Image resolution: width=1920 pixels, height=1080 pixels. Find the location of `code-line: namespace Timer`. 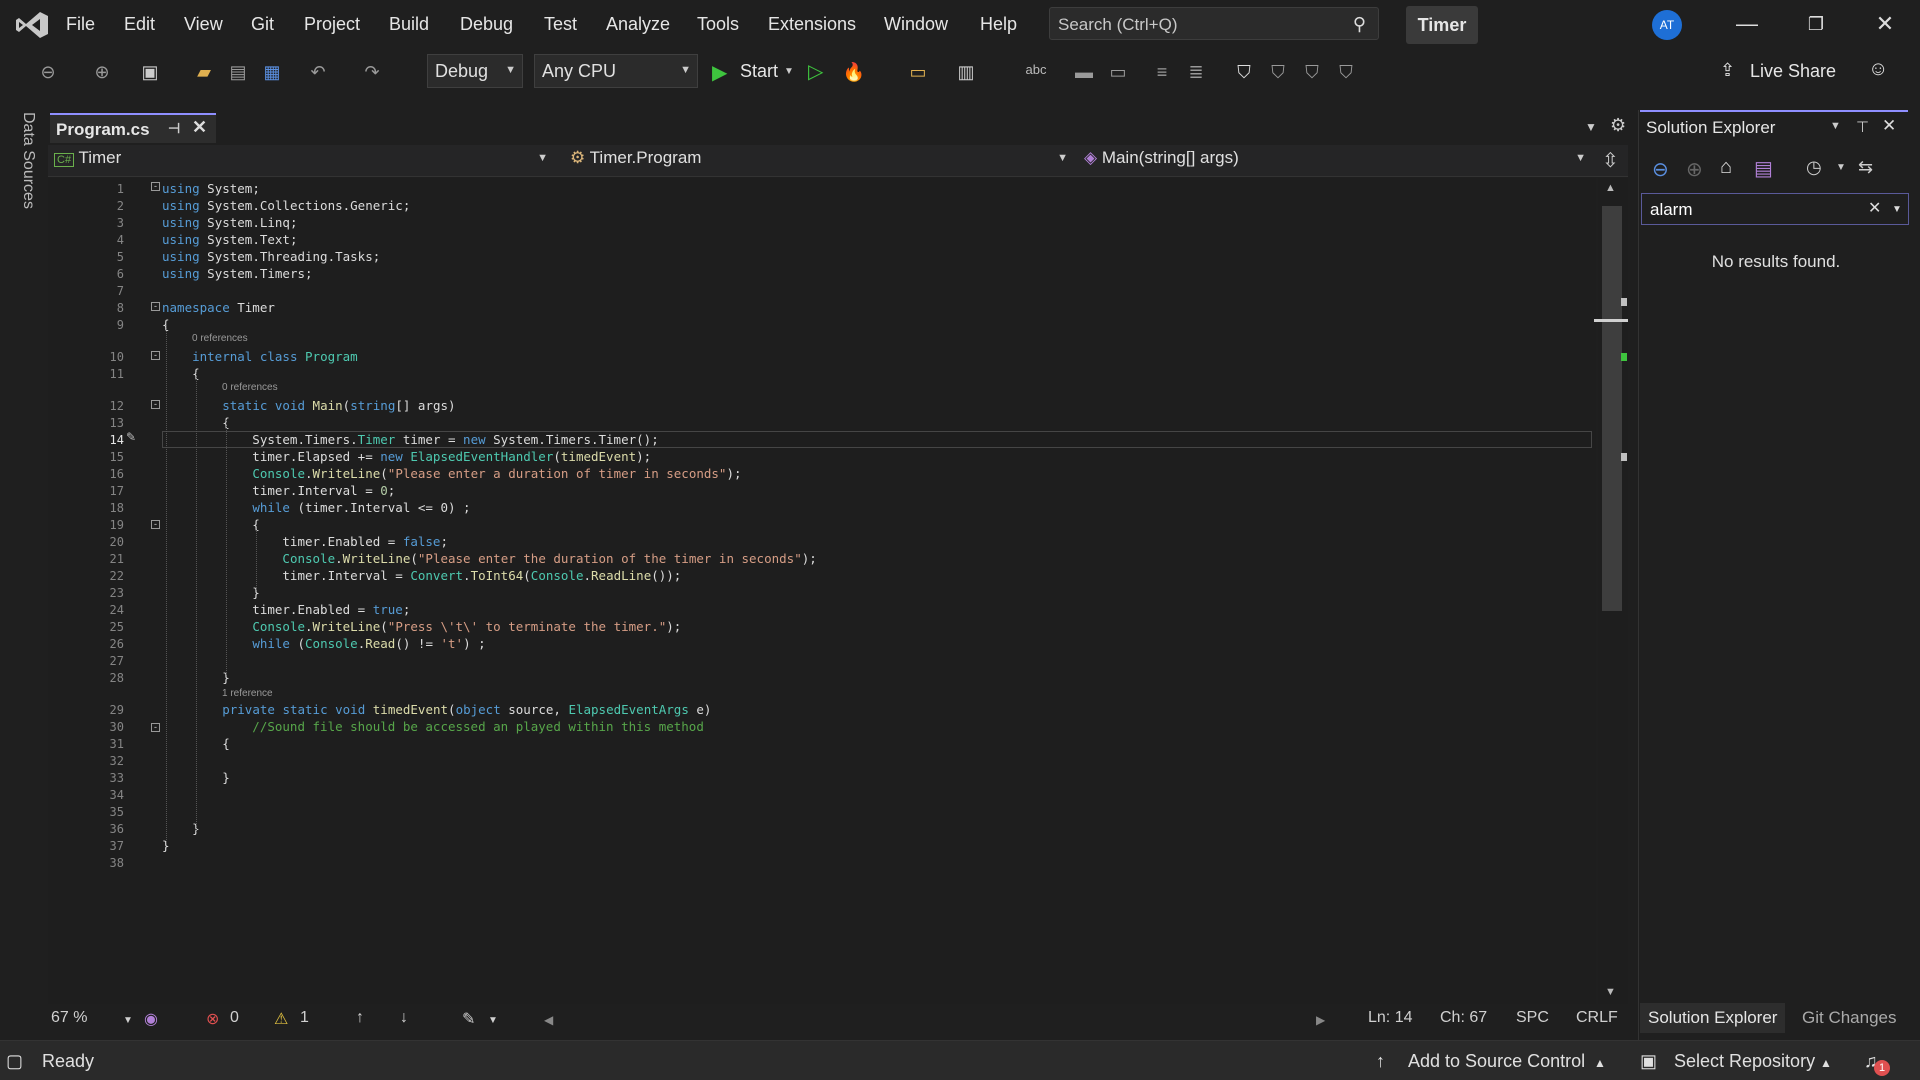

code-line: namespace Timer is located at coordinates (218, 307).